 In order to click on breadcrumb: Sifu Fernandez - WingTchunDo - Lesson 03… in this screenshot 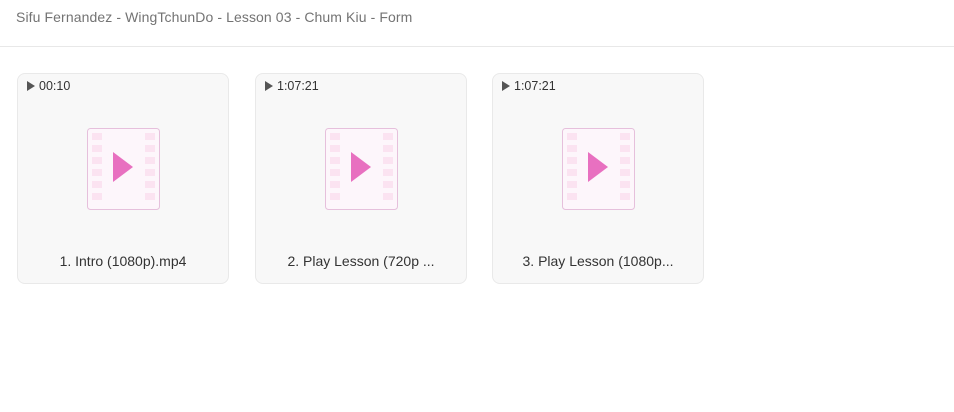, I will do `click(214, 17)`.